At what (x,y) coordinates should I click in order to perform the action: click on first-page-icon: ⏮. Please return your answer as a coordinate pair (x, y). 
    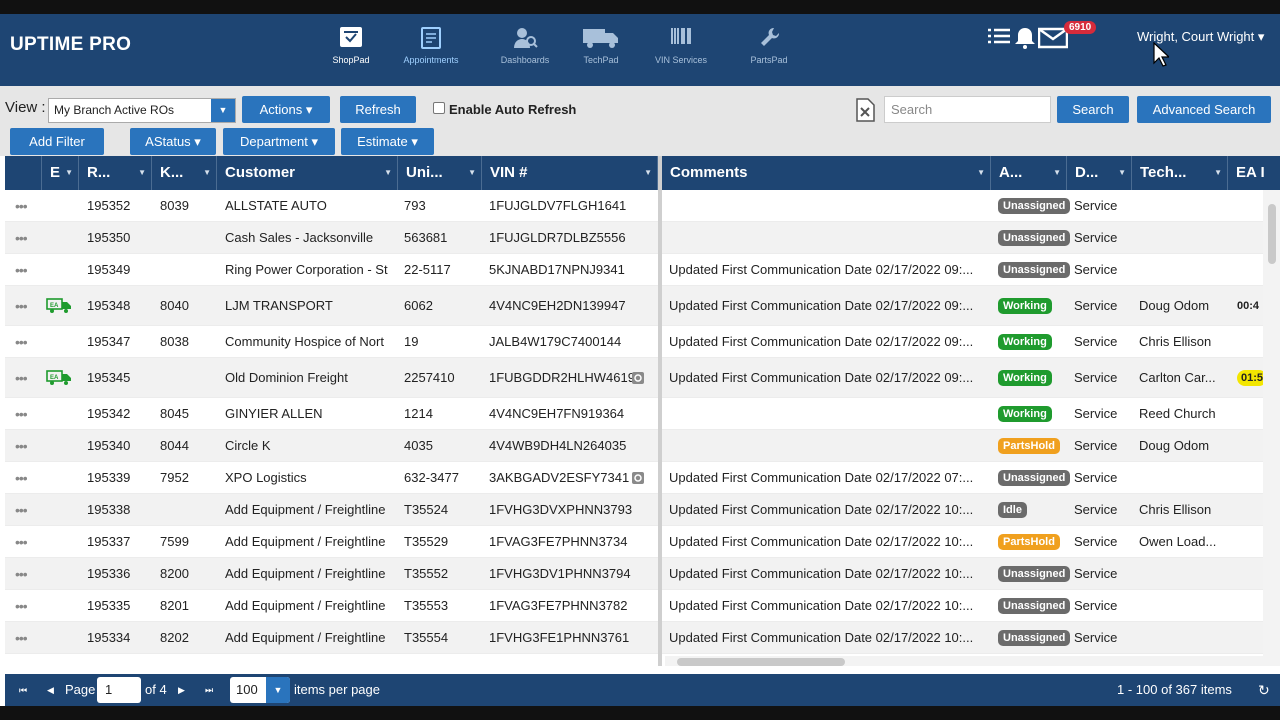
    Looking at the image, I should click on (23, 690).